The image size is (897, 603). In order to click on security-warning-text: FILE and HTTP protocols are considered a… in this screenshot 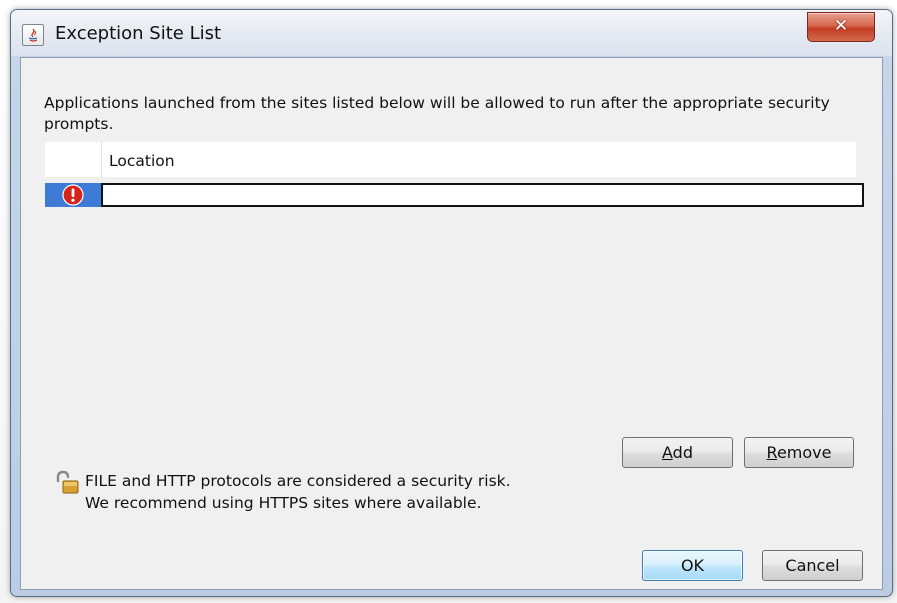, I will do `click(298, 492)`.